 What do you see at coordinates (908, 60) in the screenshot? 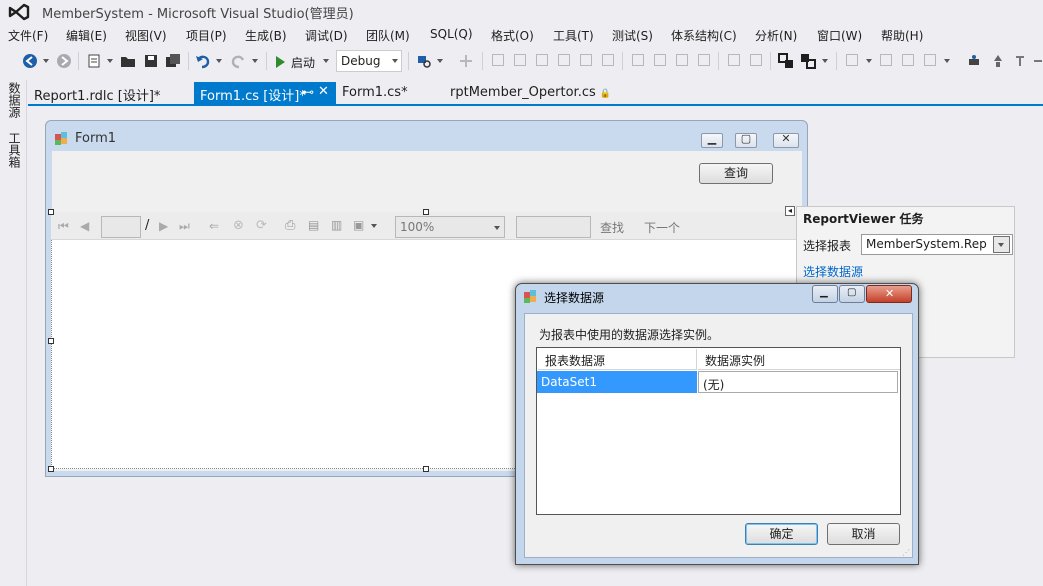
I see `wizard-icon` at bounding box center [908, 60].